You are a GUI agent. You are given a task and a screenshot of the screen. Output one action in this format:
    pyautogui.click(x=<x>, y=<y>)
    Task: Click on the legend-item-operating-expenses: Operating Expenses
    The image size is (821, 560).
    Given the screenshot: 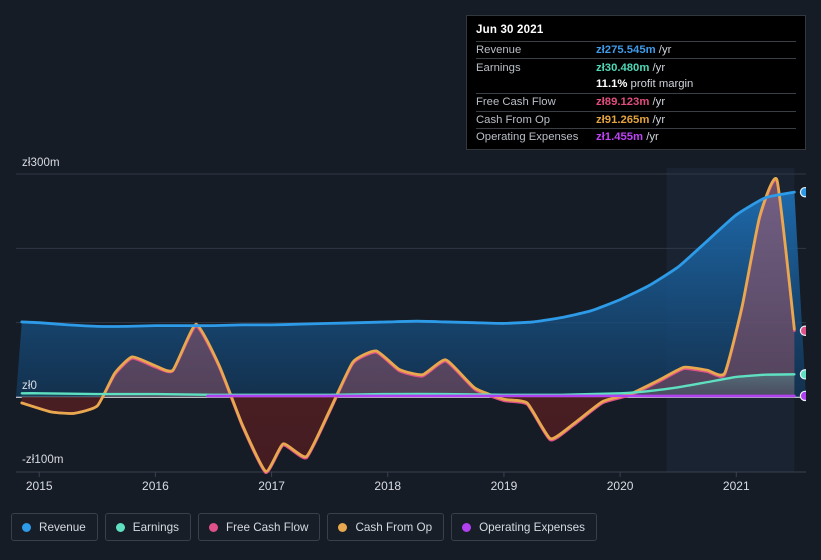 What is the action you would take?
    pyautogui.click(x=524, y=527)
    